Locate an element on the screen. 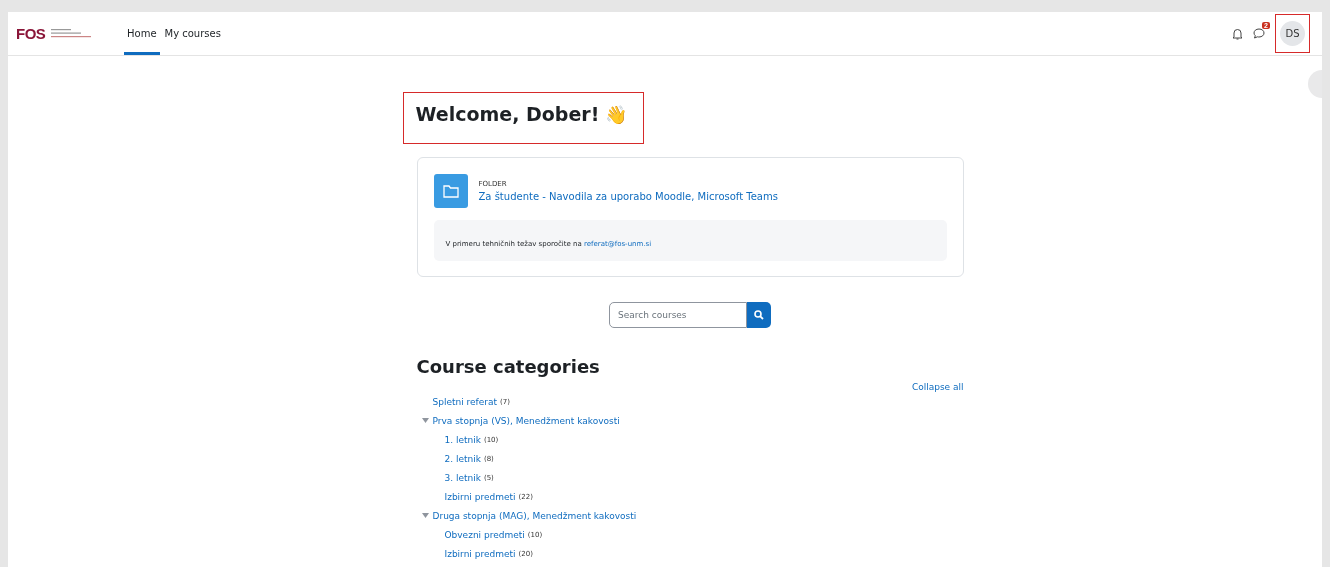 The height and width of the screenshot is (567, 1330). folder-link: Za študente - Navodila za uporabo Moodle, Microsoft Teams is located at coordinates (628, 196).